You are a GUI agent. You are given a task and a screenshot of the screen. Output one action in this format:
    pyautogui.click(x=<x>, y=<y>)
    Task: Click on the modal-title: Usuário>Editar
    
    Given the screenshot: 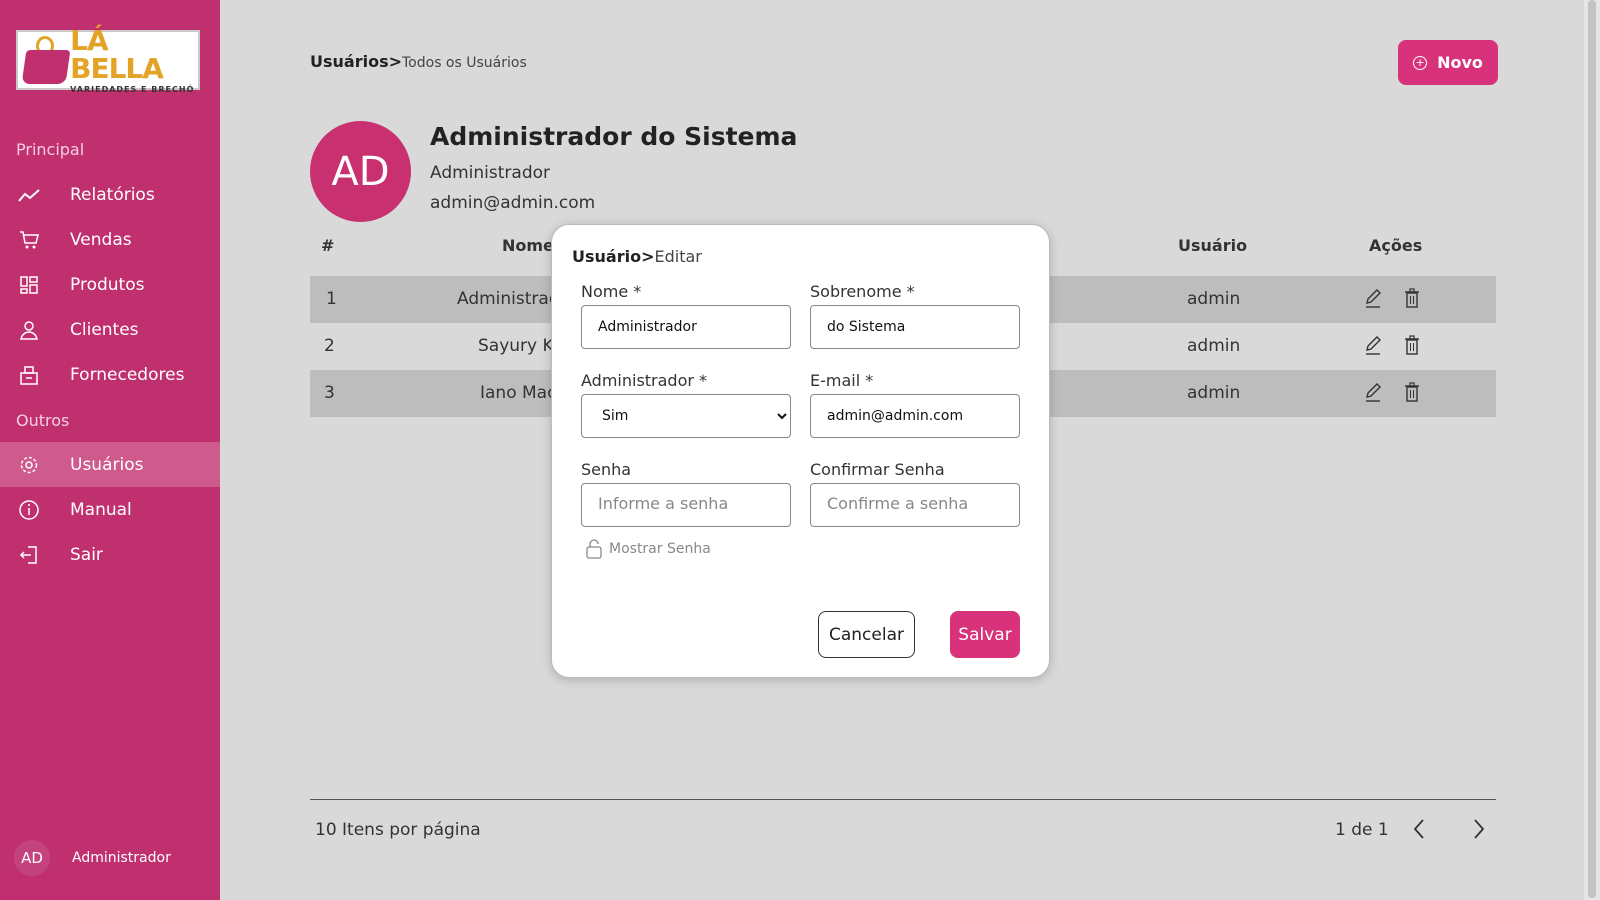 What is the action you would take?
    pyautogui.click(x=637, y=256)
    